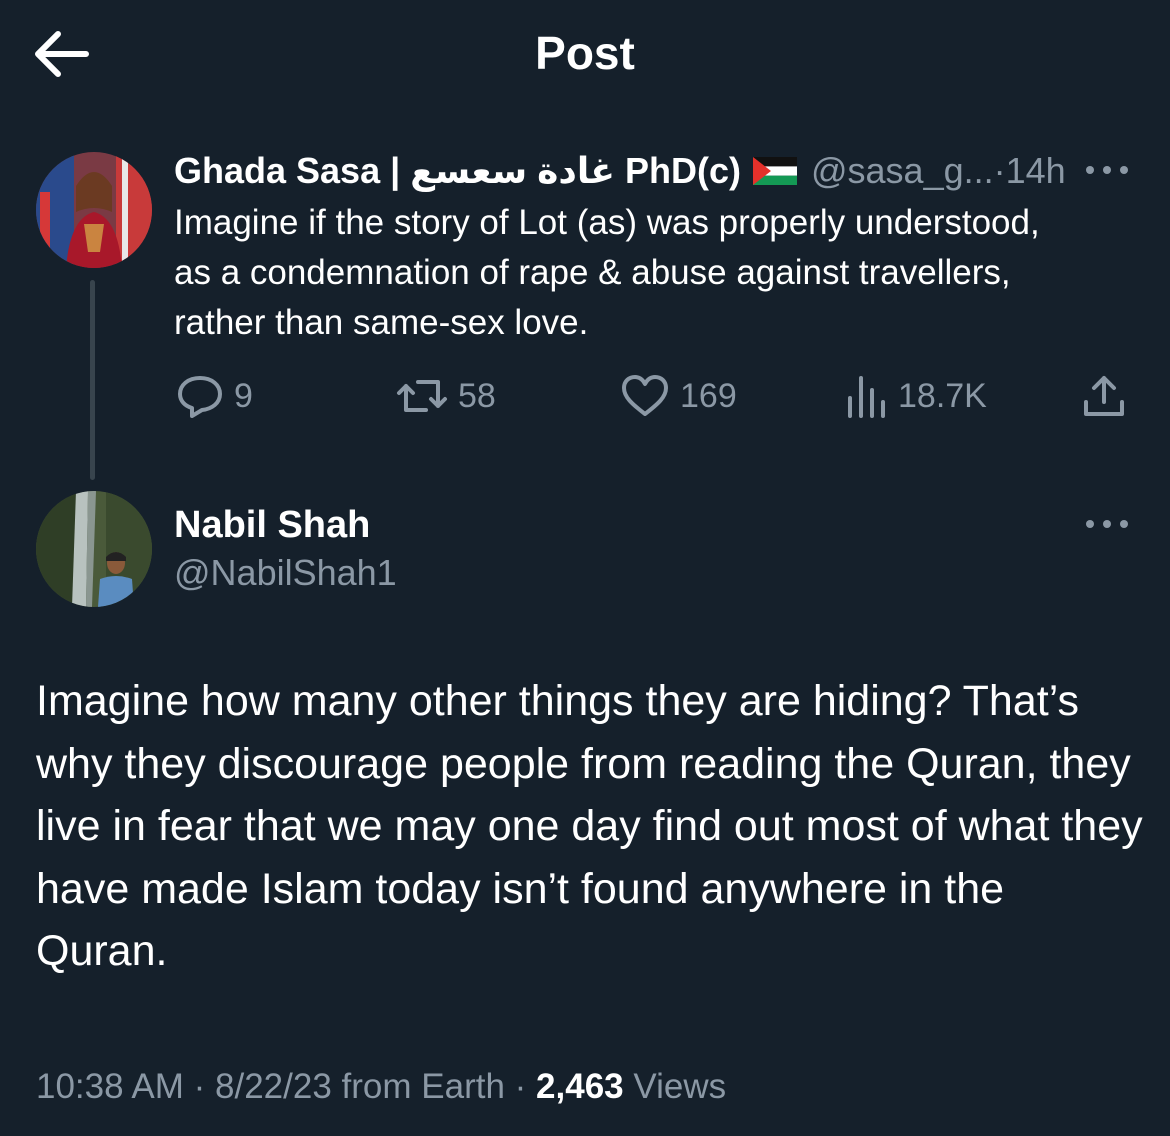 This screenshot has width=1170, height=1136. What do you see at coordinates (866, 397) in the screenshot?
I see `views-icon` at bounding box center [866, 397].